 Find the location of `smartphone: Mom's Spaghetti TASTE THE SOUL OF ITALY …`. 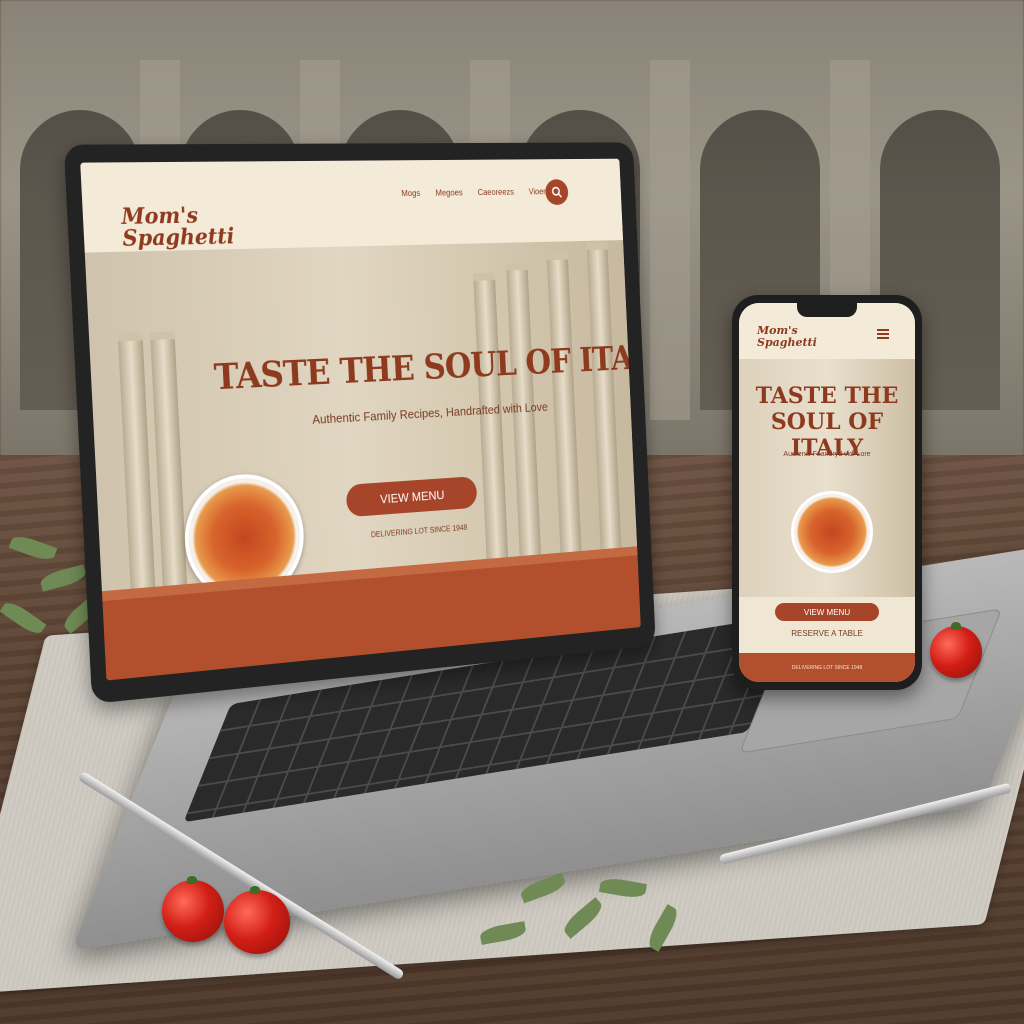

smartphone: Mom's Spaghetti TASTE THE SOUL OF ITALY … is located at coordinates (827, 492).